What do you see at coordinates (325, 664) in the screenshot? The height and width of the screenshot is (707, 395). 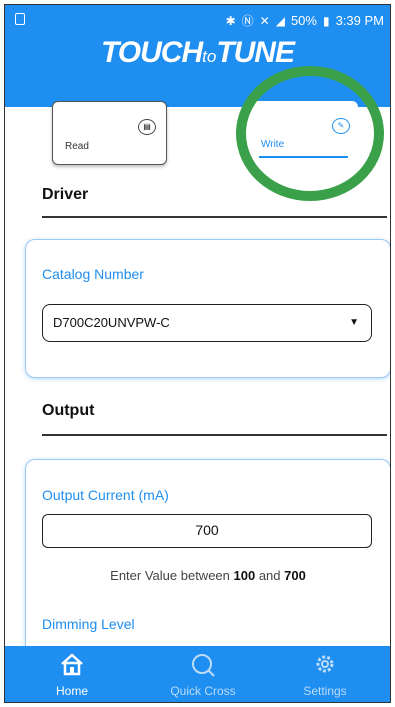 I see `gear-icon` at bounding box center [325, 664].